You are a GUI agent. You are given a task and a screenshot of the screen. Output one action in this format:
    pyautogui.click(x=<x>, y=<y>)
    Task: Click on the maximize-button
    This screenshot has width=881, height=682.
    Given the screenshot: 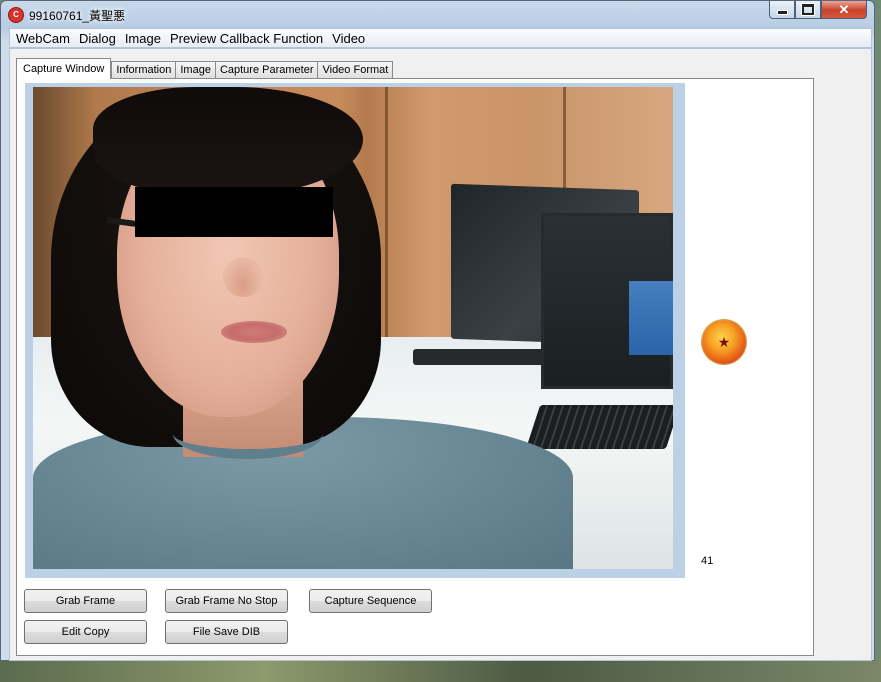 What is the action you would take?
    pyautogui.click(x=808, y=10)
    